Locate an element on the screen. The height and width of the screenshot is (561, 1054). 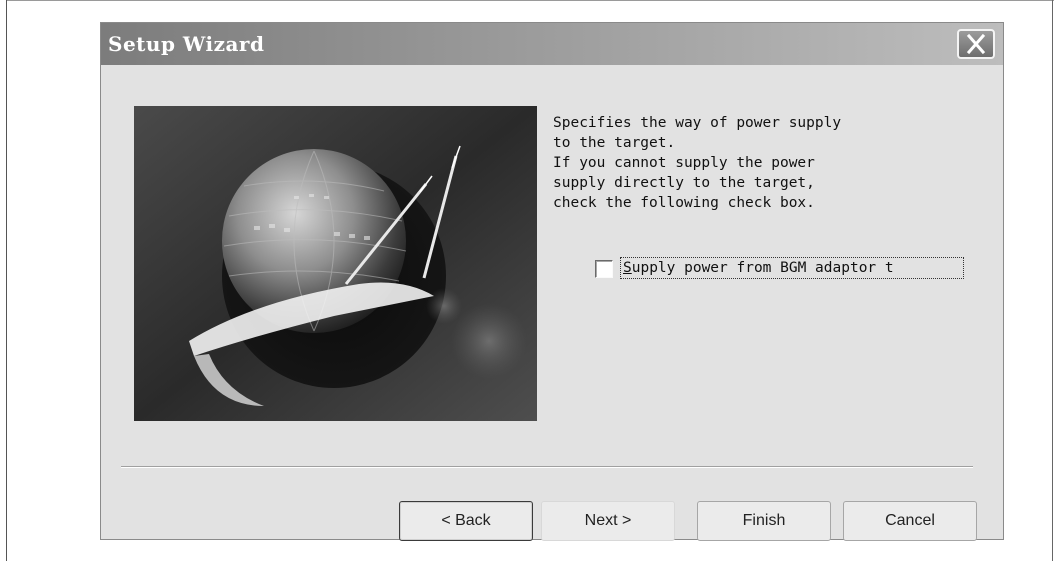
description-line: Specifies the way of power supply is located at coordinates (697, 123).